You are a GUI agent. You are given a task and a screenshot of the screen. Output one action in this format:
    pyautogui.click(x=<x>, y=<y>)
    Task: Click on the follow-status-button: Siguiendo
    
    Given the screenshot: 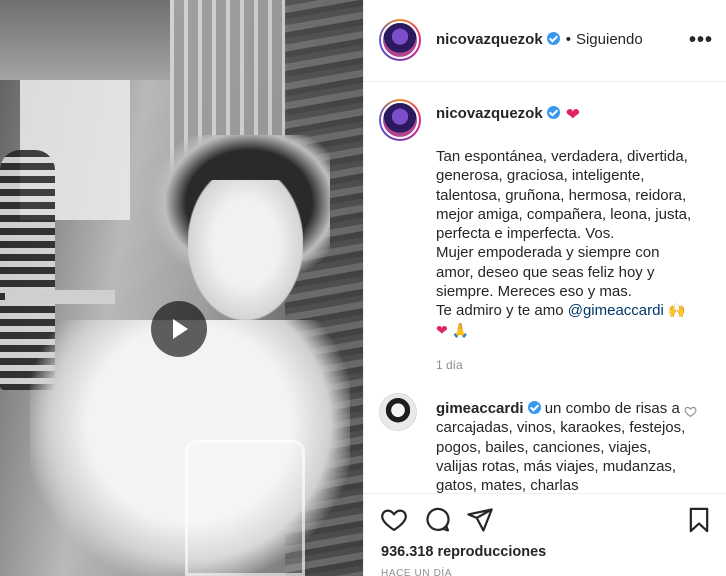 What is the action you would take?
    pyautogui.click(x=609, y=39)
    